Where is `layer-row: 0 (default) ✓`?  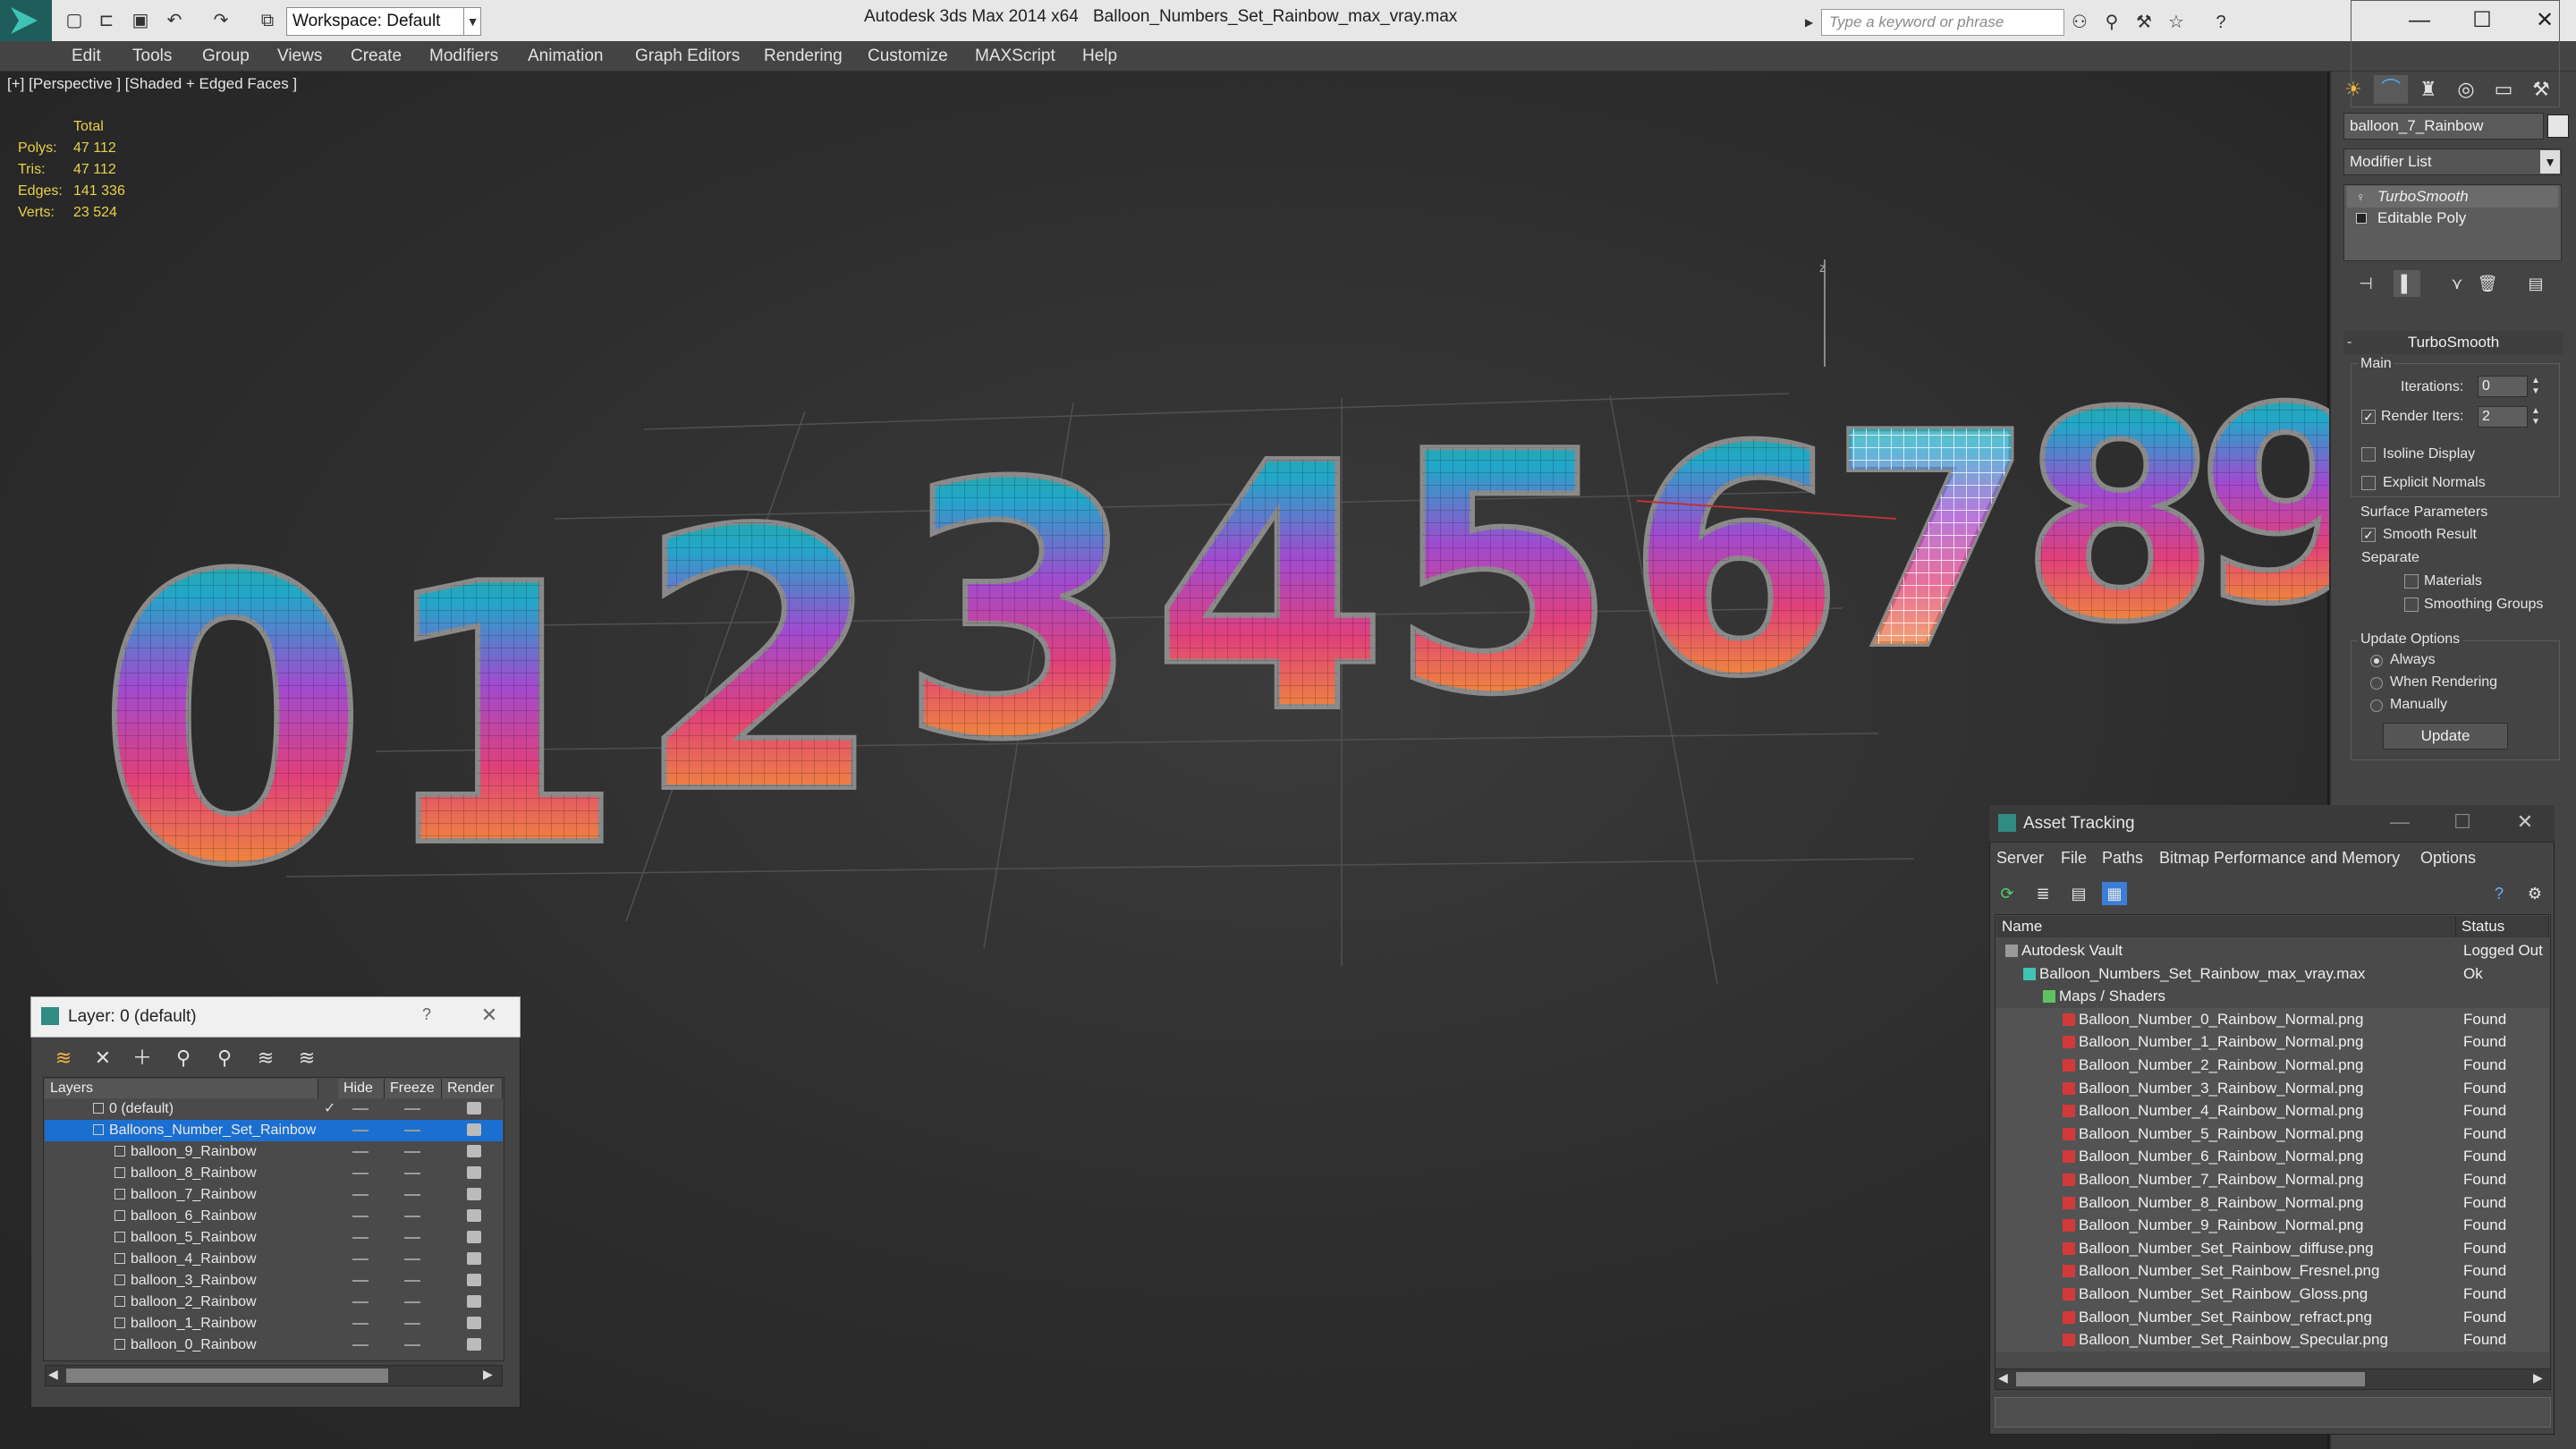 layer-row: 0 (default) ✓ is located at coordinates (274, 1109).